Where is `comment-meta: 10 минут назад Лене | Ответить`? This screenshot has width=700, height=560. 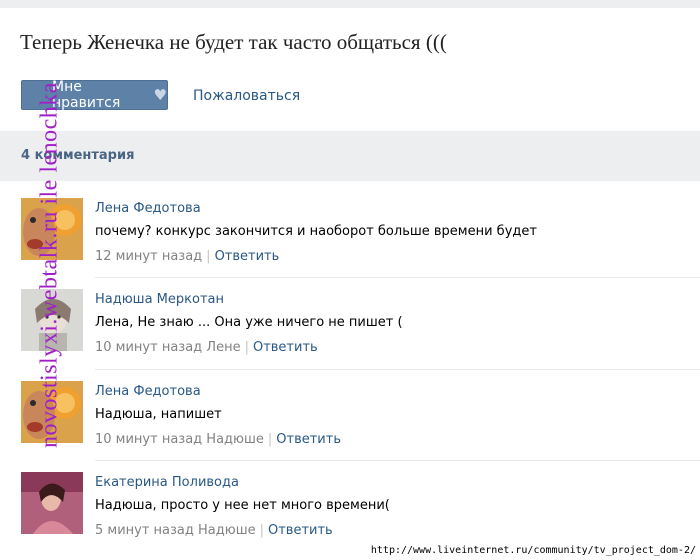 comment-meta: 10 минут назад Лене | Ответить is located at coordinates (206, 347).